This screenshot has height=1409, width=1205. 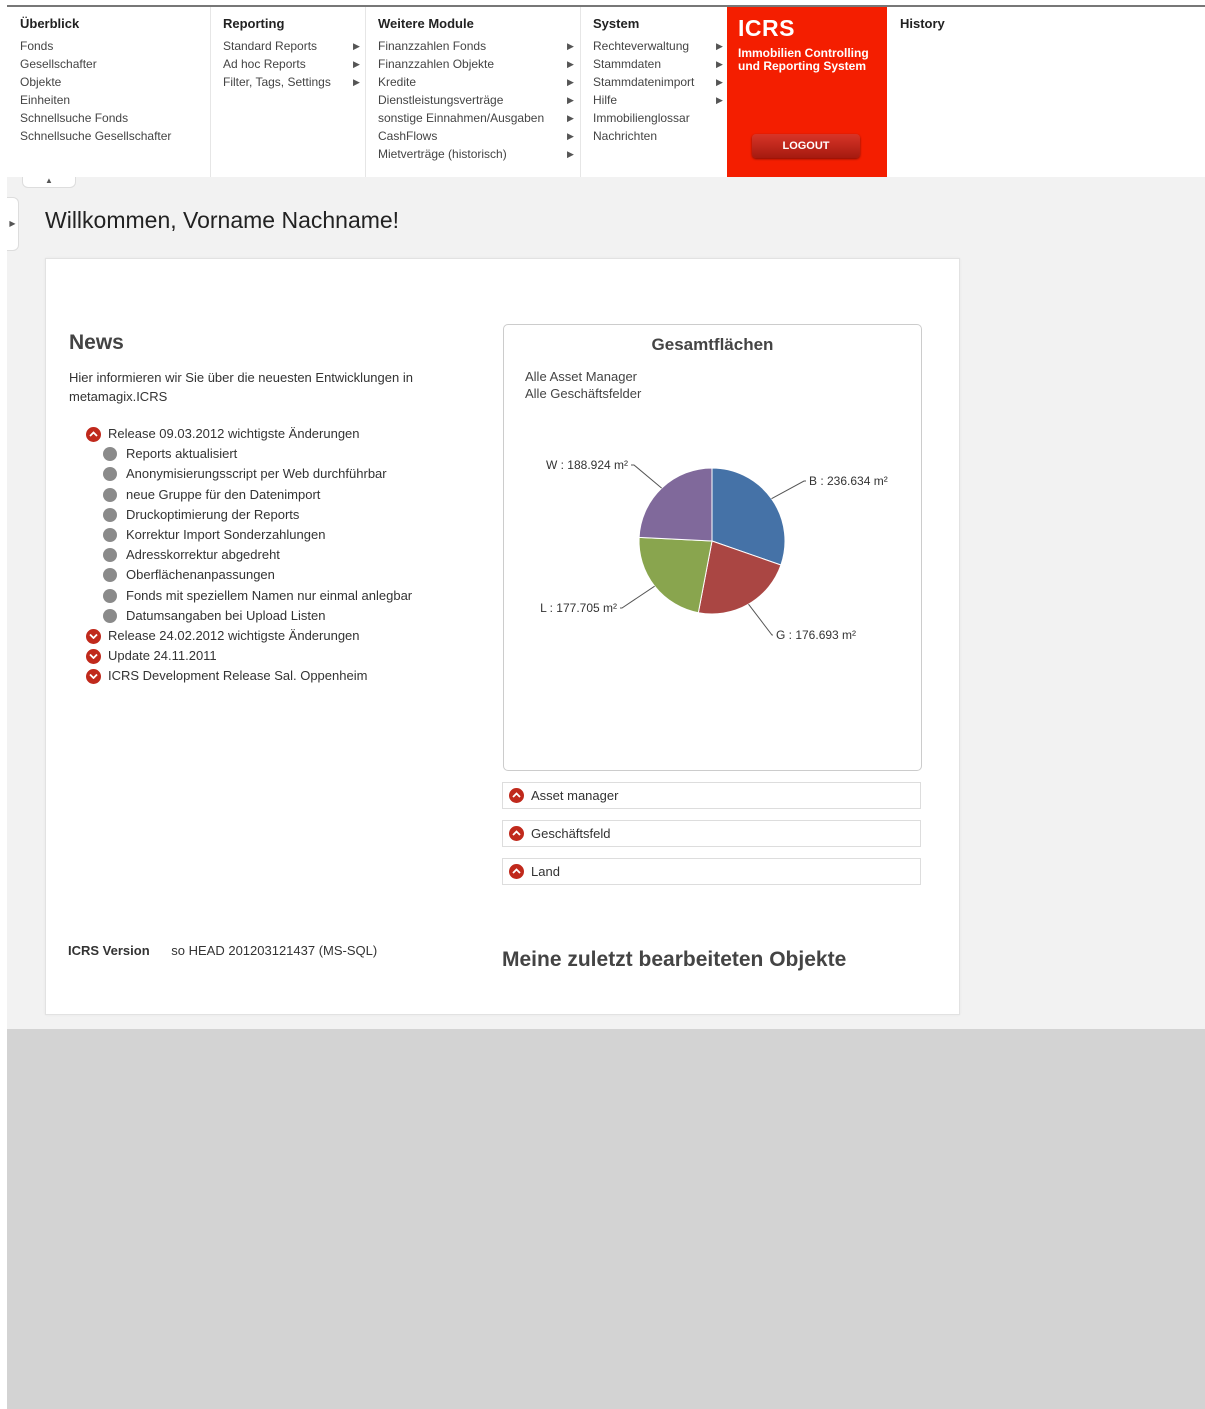 What do you see at coordinates (658, 100) in the screenshot?
I see `menu-item-hilfe: Hilfe ▶` at bounding box center [658, 100].